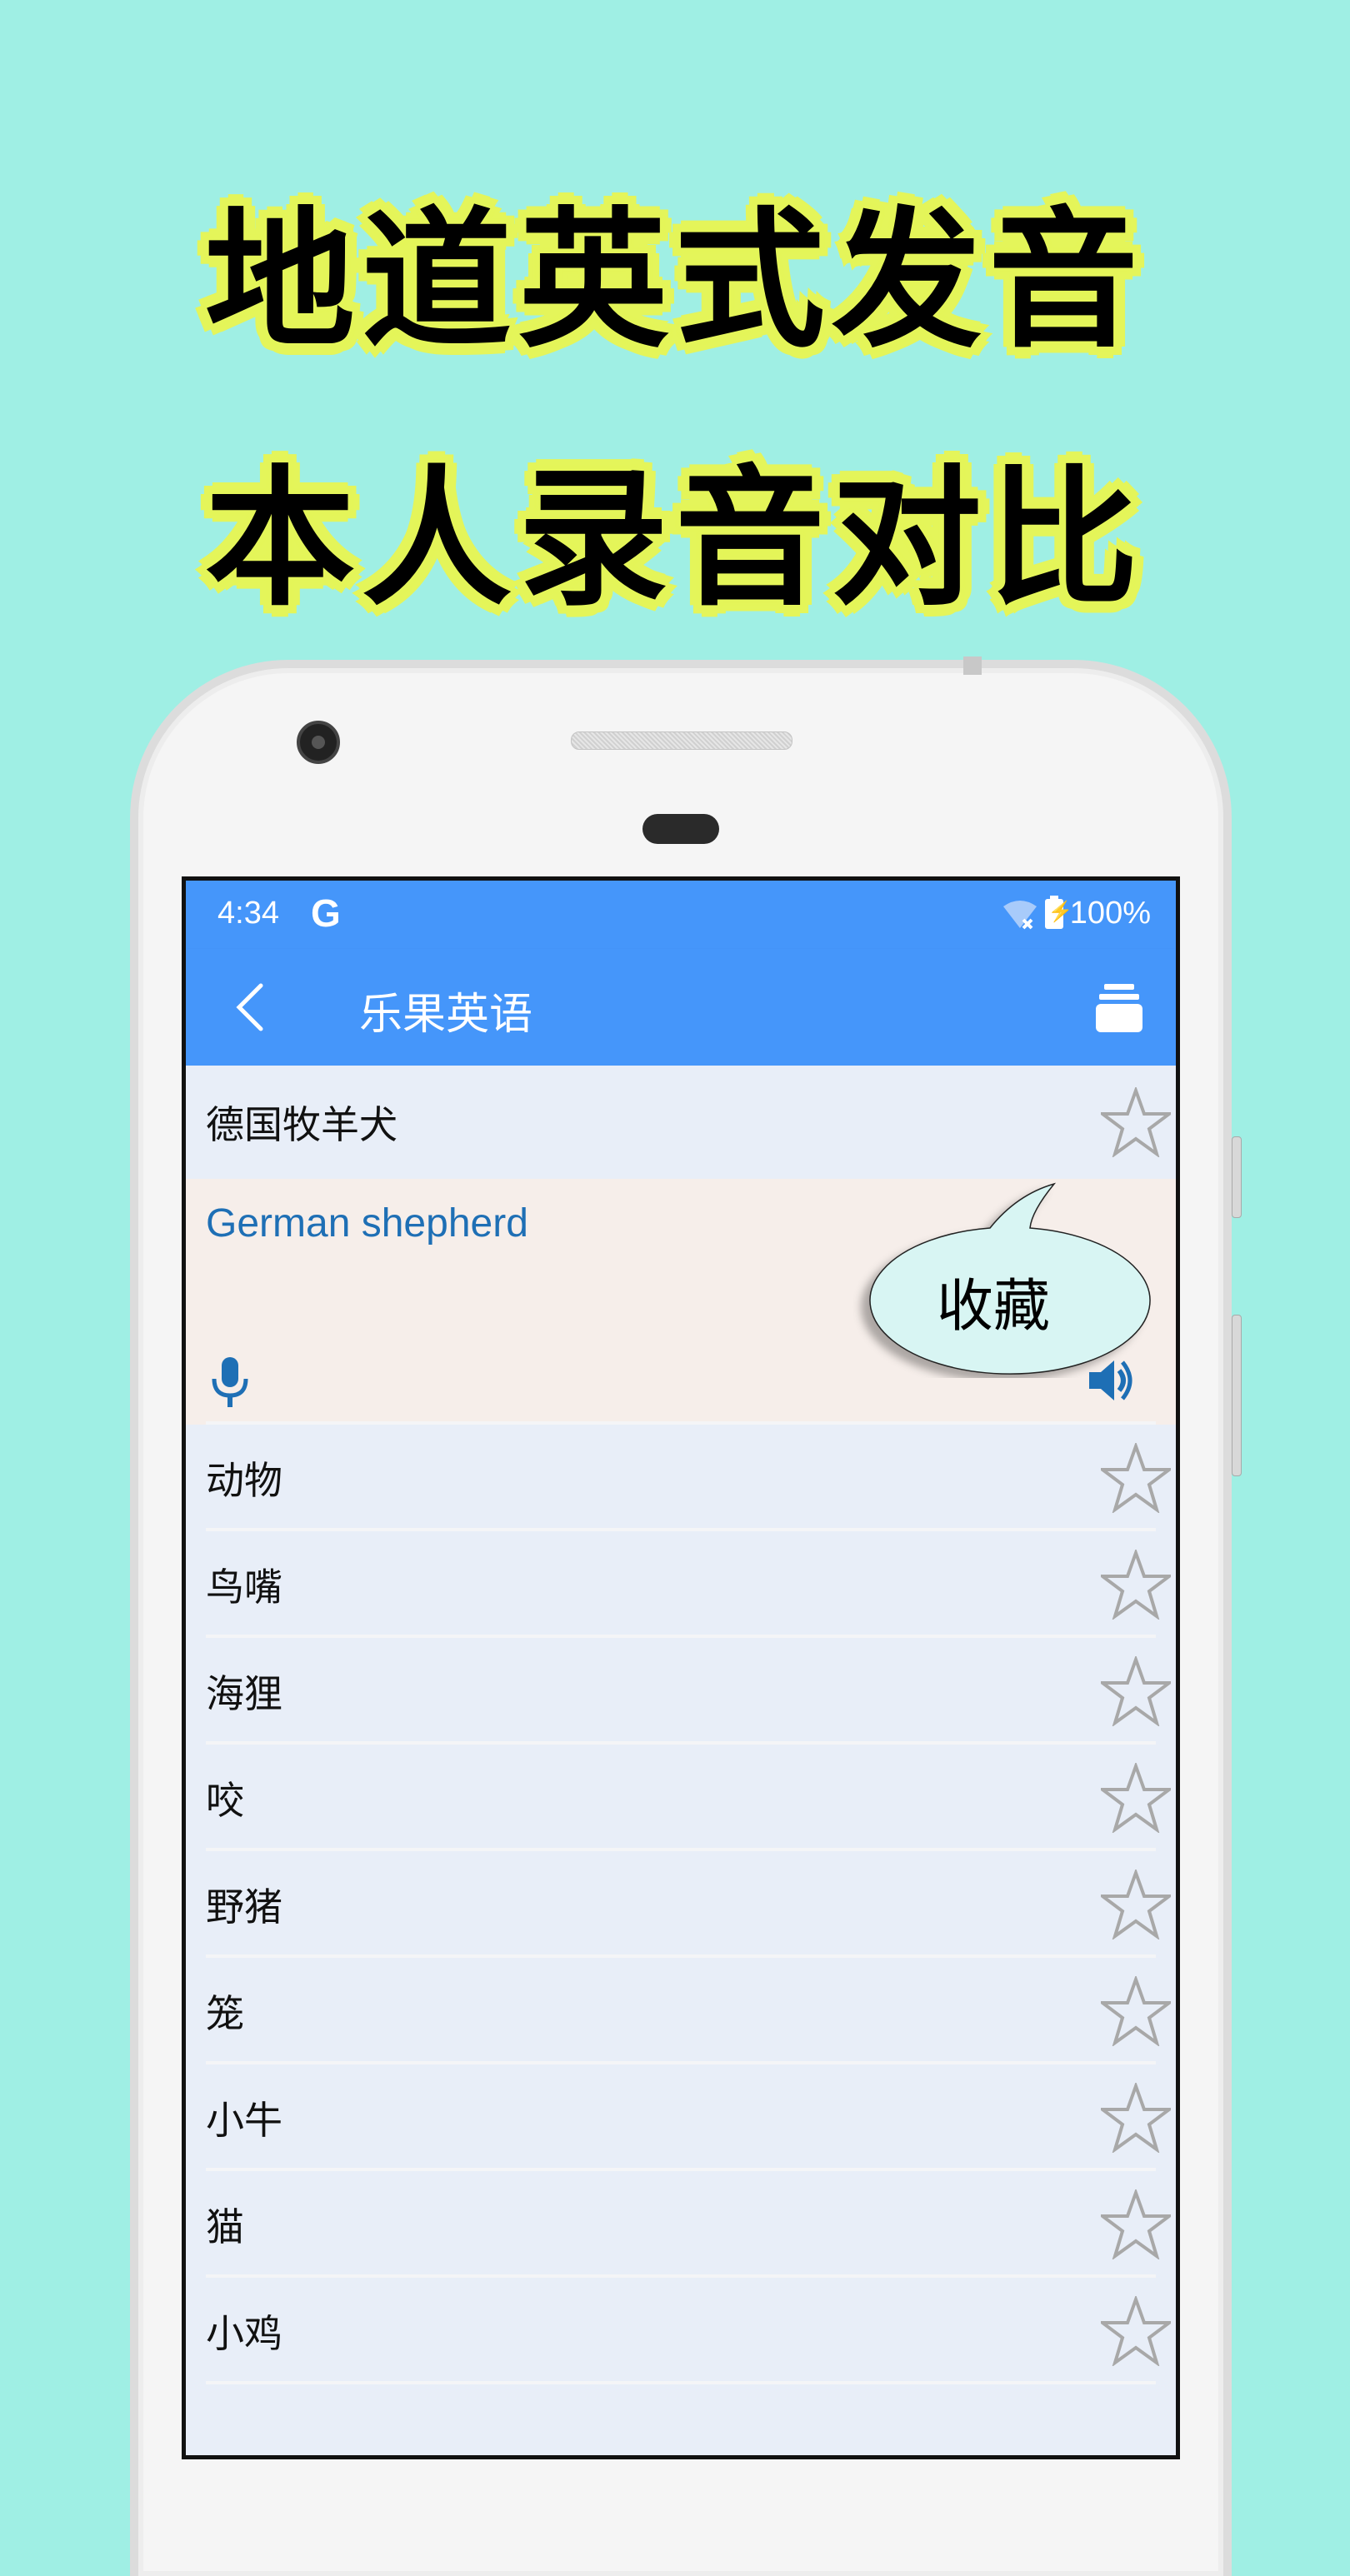 The height and width of the screenshot is (2576, 1350). I want to click on phone-volume-button, so click(1237, 1395).